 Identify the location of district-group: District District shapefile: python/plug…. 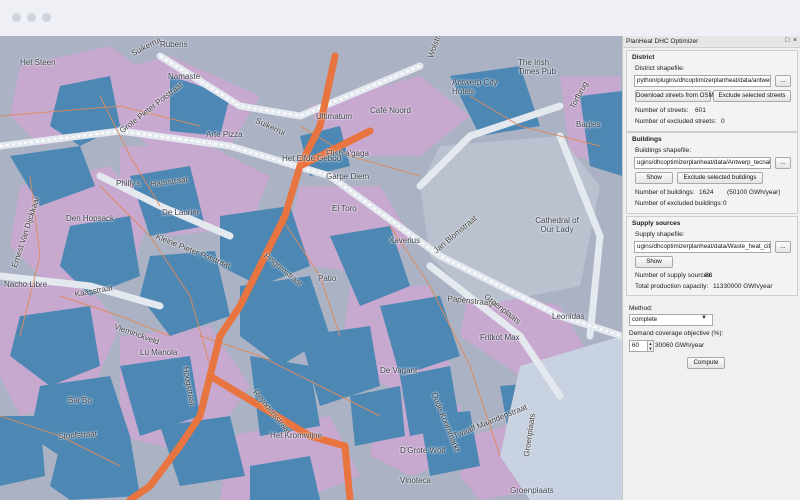
(712, 91).